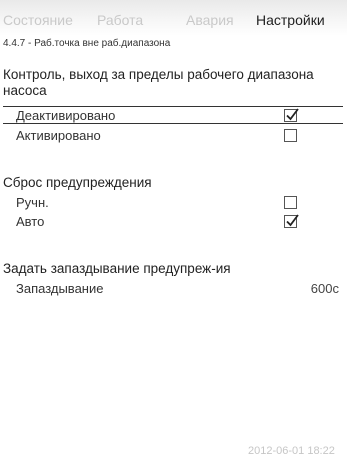 Image resolution: width=347 pixels, height=459 pixels. I want to click on tab-bar: Состояние Работа Авария Настройки, so click(173, 23).